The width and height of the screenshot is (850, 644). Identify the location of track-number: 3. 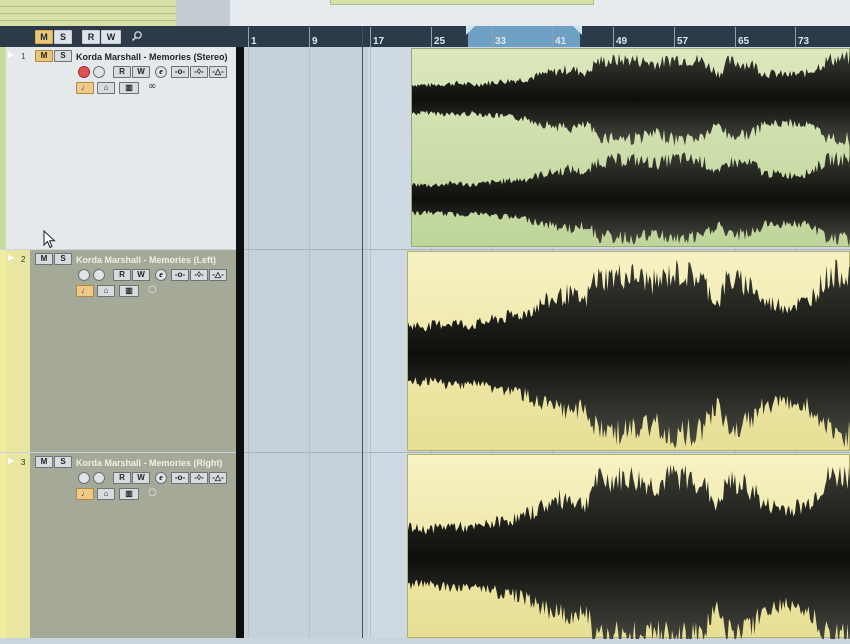
(23, 462).